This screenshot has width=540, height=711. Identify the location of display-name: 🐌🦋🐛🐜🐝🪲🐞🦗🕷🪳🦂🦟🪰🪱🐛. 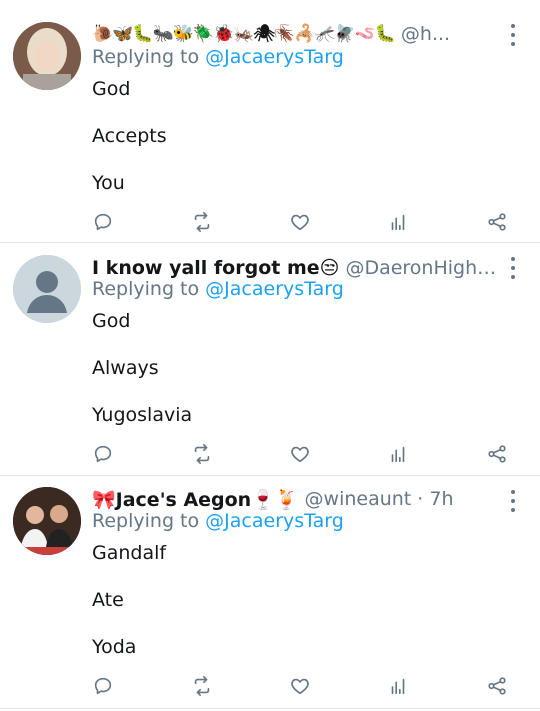
(244, 34).